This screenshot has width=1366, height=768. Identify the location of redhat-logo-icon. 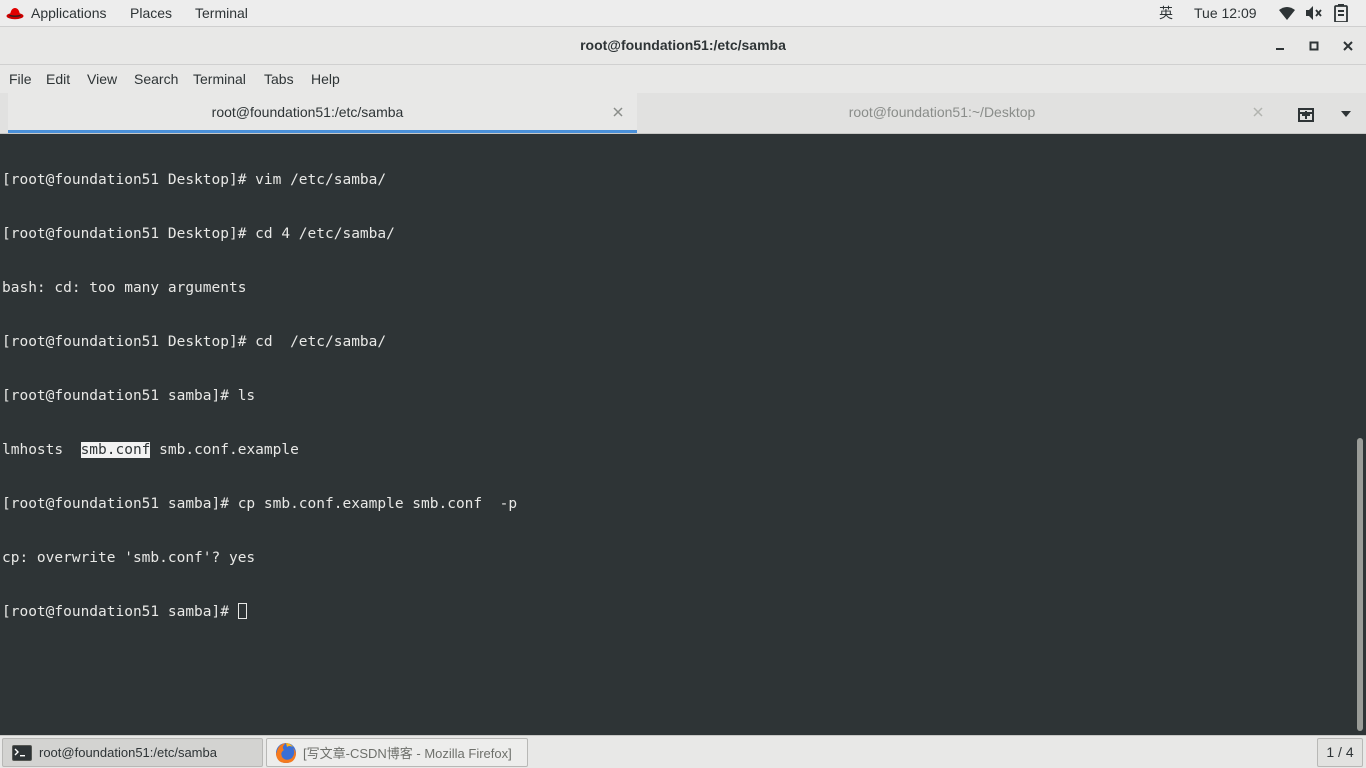
(15, 14).